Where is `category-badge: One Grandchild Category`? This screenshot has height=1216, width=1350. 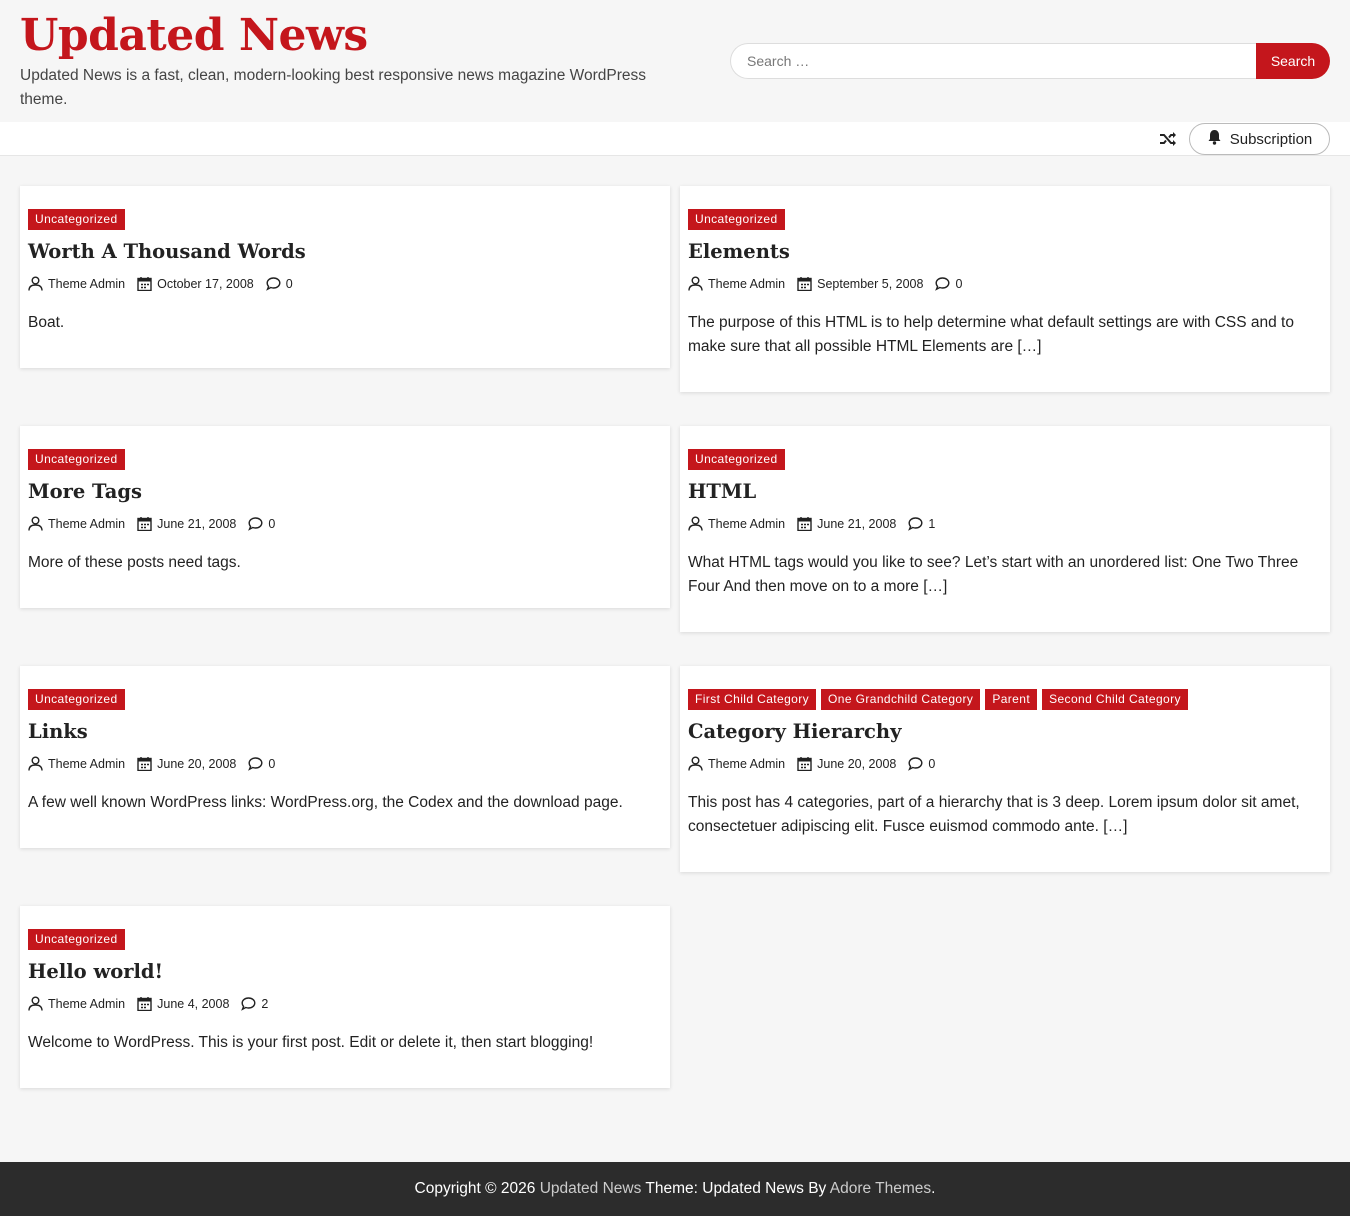 category-badge: One Grandchild Category is located at coordinates (901, 699).